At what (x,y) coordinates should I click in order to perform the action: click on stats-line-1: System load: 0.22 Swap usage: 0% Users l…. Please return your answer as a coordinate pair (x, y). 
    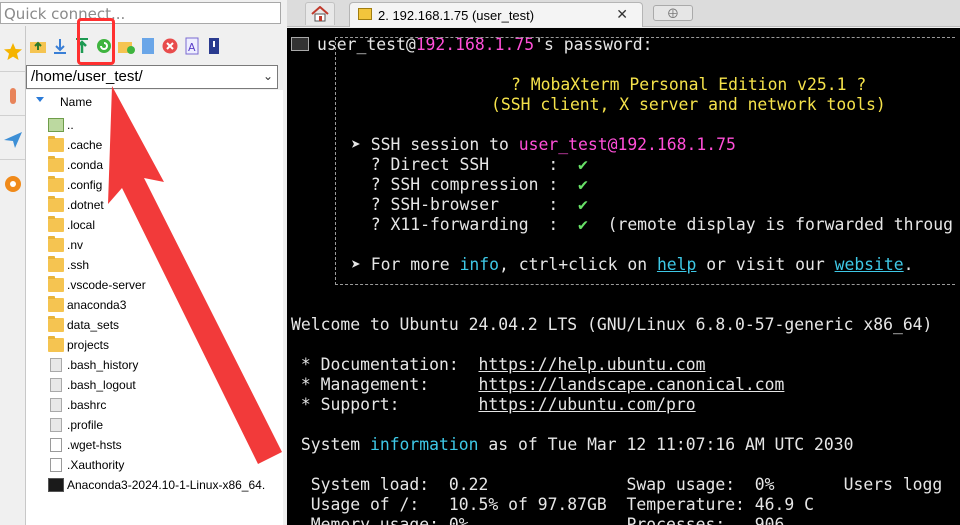
    Looking at the image, I should click on (617, 484).